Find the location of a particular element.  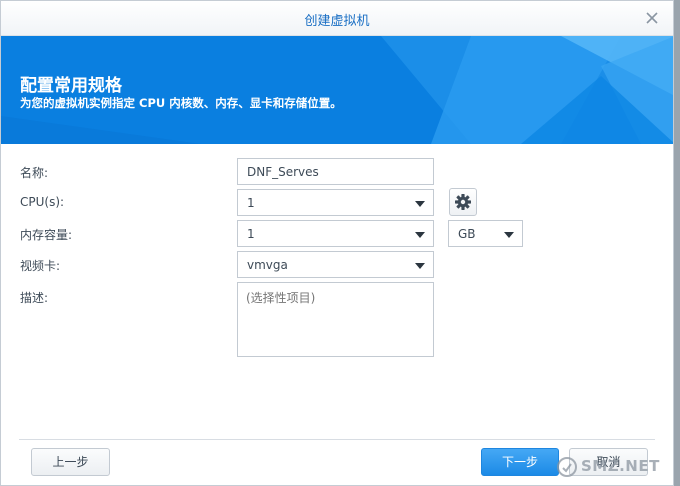

banner-title: 配置常用规格 is located at coordinates (71, 86).